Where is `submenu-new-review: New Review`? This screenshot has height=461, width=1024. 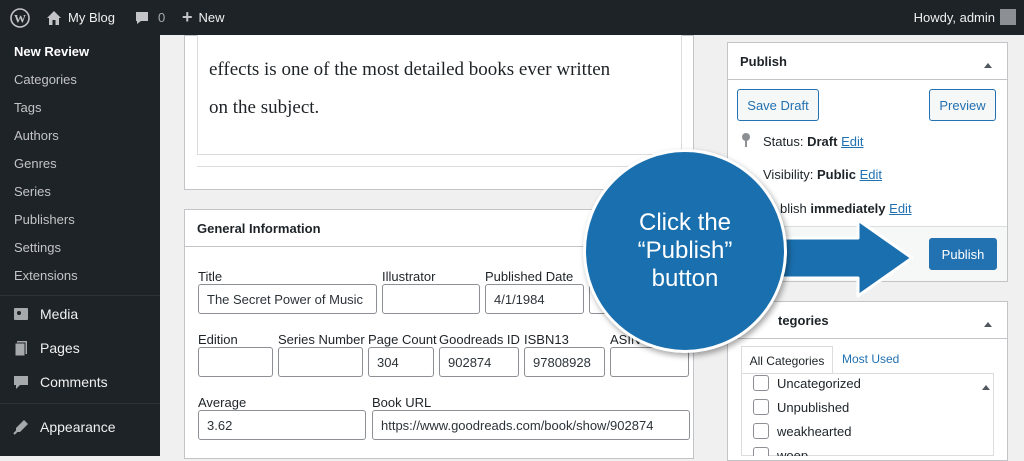
submenu-new-review: New Review is located at coordinates (80, 51).